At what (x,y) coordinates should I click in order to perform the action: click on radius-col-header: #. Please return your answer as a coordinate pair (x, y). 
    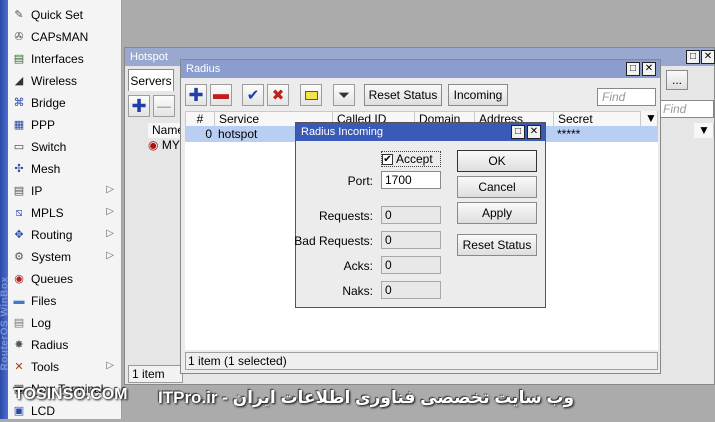
    Looking at the image, I should click on (200, 119).